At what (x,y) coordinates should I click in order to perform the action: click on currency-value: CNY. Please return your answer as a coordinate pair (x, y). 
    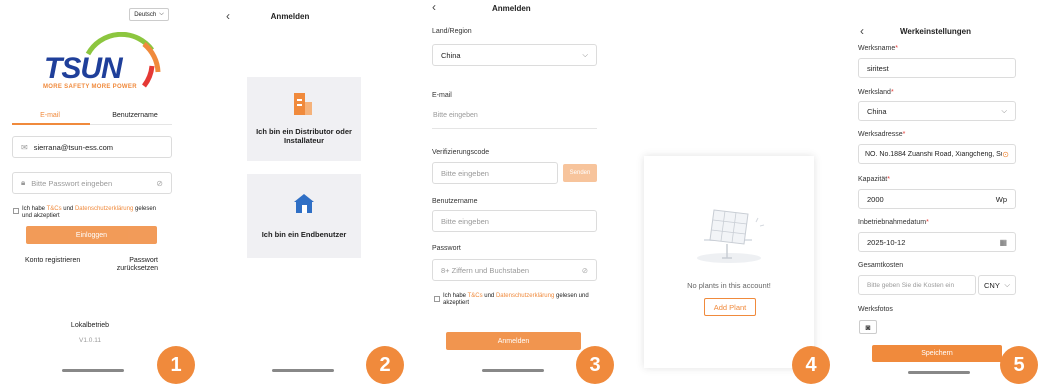
    Looking at the image, I should click on (992, 285).